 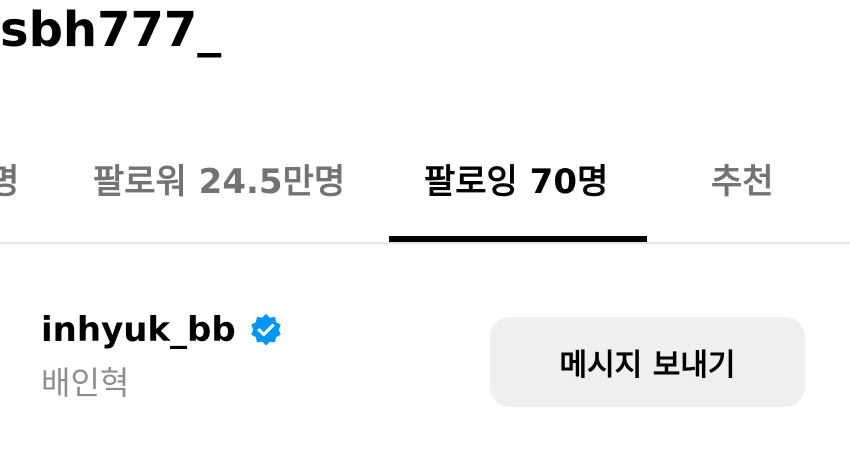 I want to click on profile-username: sbh777_, so click(x=111, y=30).